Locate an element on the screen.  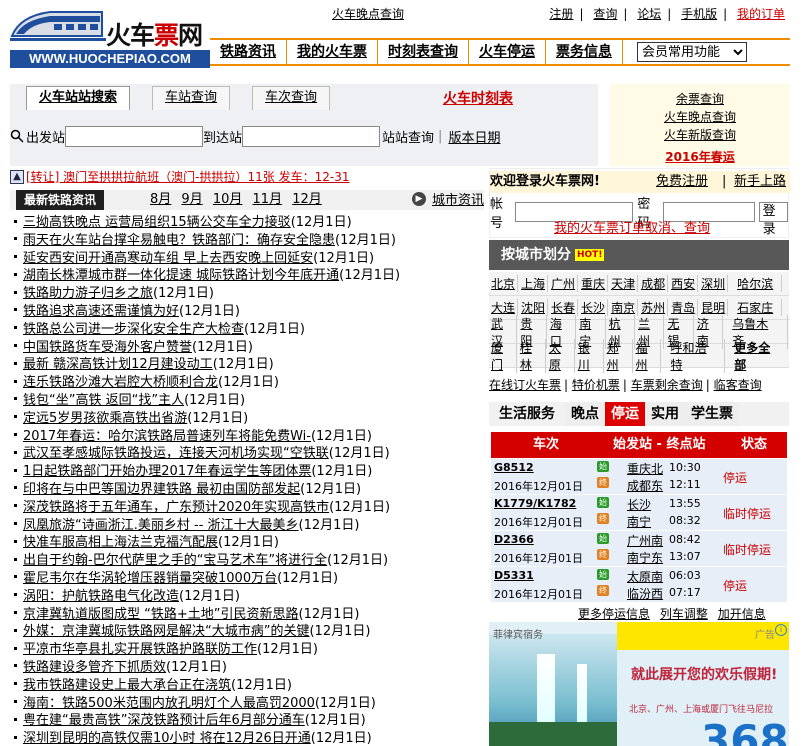
timetable-link: 火车时刻表 is located at coordinates (478, 98).